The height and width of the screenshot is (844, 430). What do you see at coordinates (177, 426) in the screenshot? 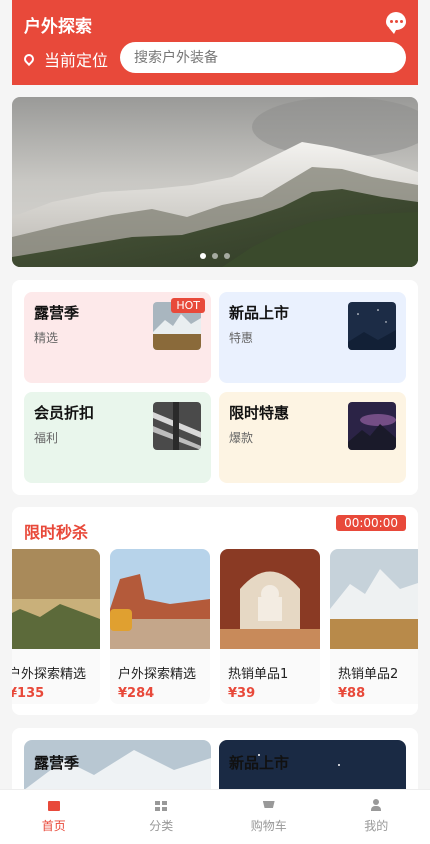
I see `member-discount-thumbnail` at bounding box center [177, 426].